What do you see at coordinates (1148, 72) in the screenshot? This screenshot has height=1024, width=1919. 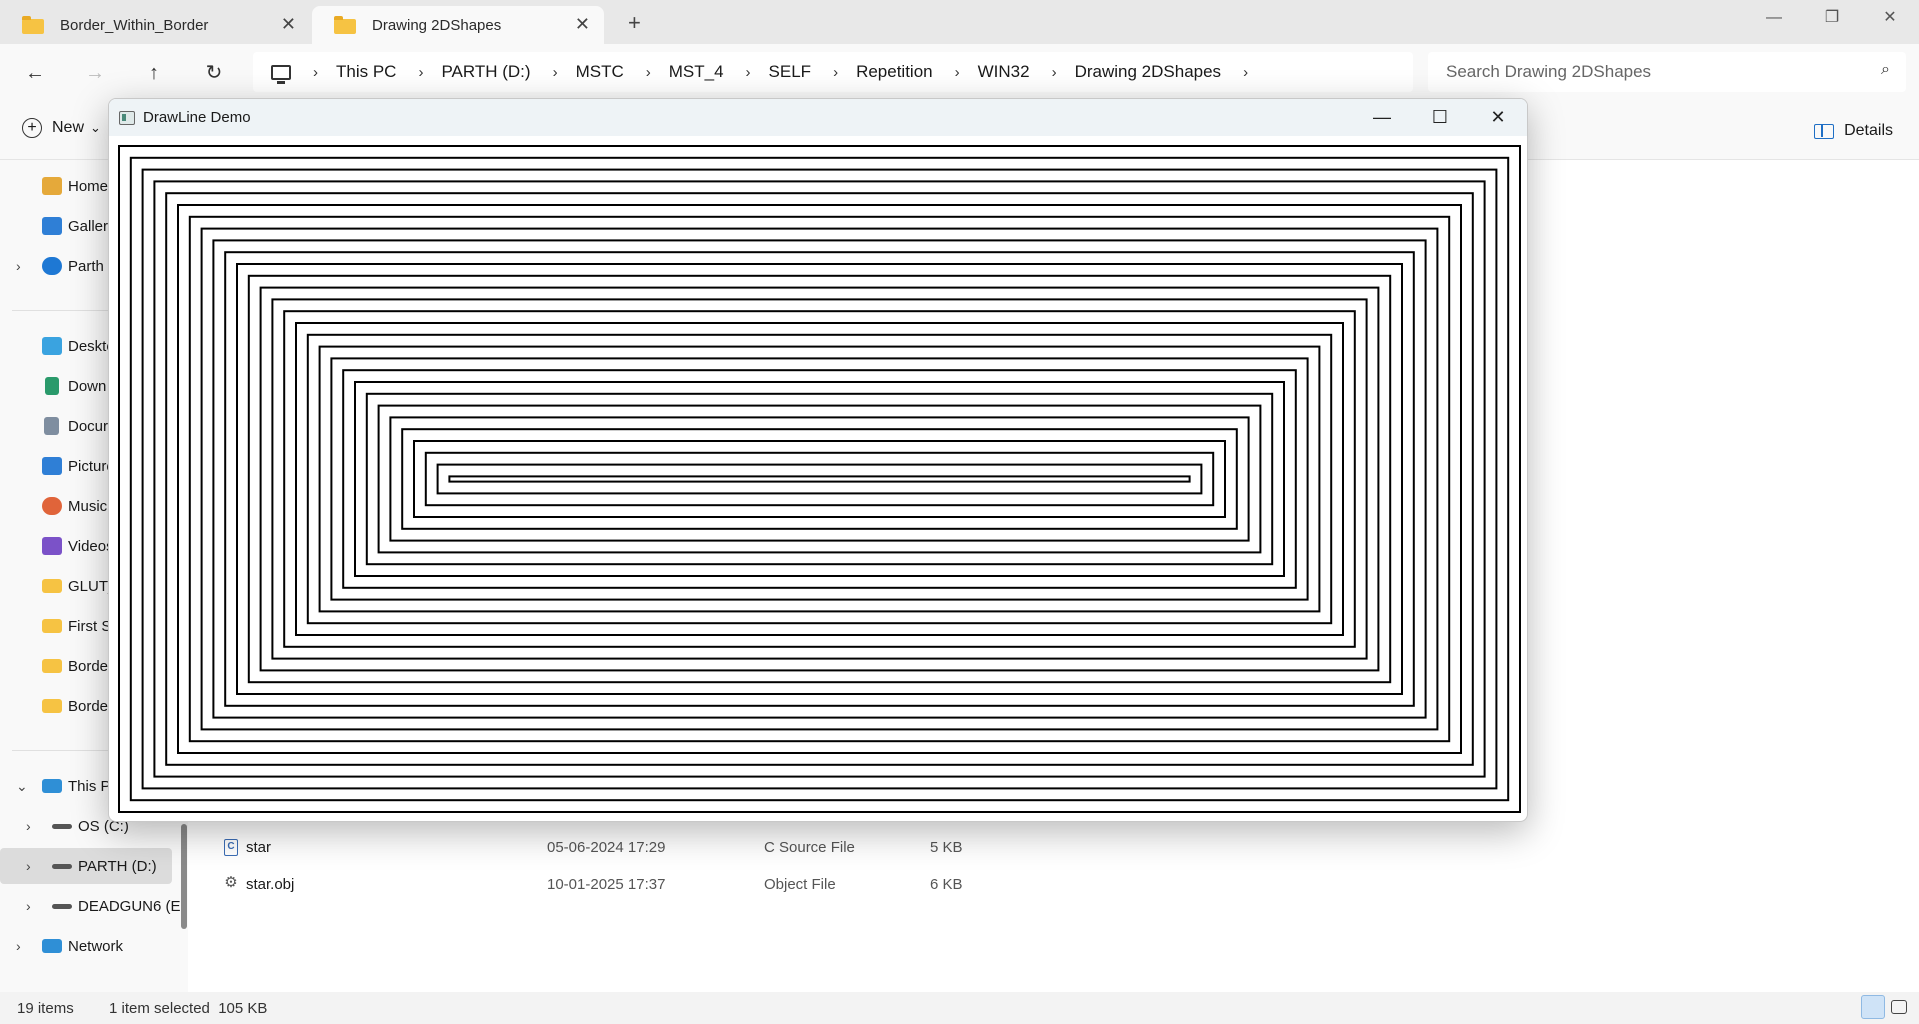 I see `breadcrumb-item: Drawing 2DShapes` at bounding box center [1148, 72].